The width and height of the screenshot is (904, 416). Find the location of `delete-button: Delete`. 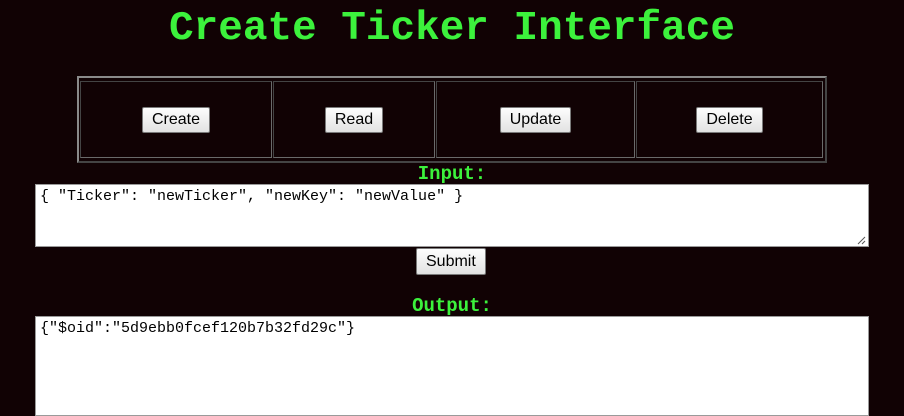

delete-button: Delete is located at coordinates (729, 119).